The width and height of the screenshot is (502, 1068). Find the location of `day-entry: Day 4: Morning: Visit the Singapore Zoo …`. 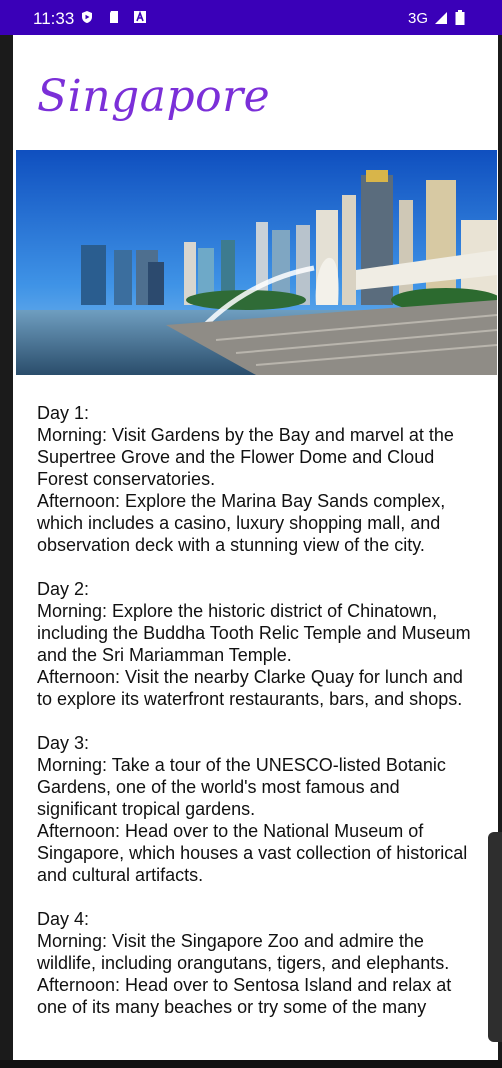

day-entry: Day 4: Morning: Visit the Singapore Zoo … is located at coordinates (259, 963).